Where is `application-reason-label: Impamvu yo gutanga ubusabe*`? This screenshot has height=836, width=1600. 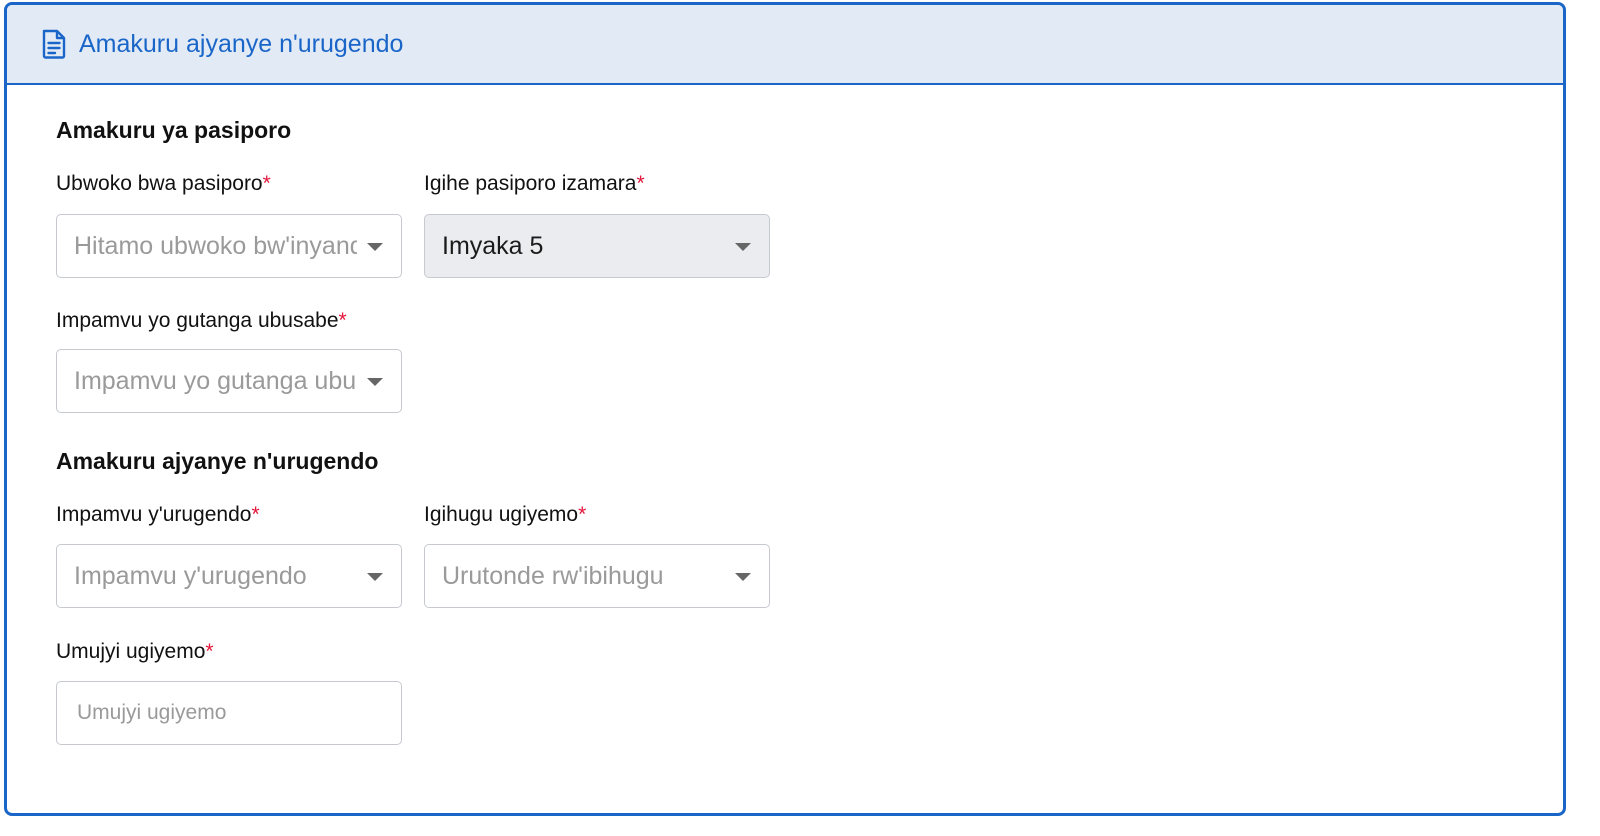 application-reason-label: Impamvu yo gutanga ubusabe* is located at coordinates (201, 321).